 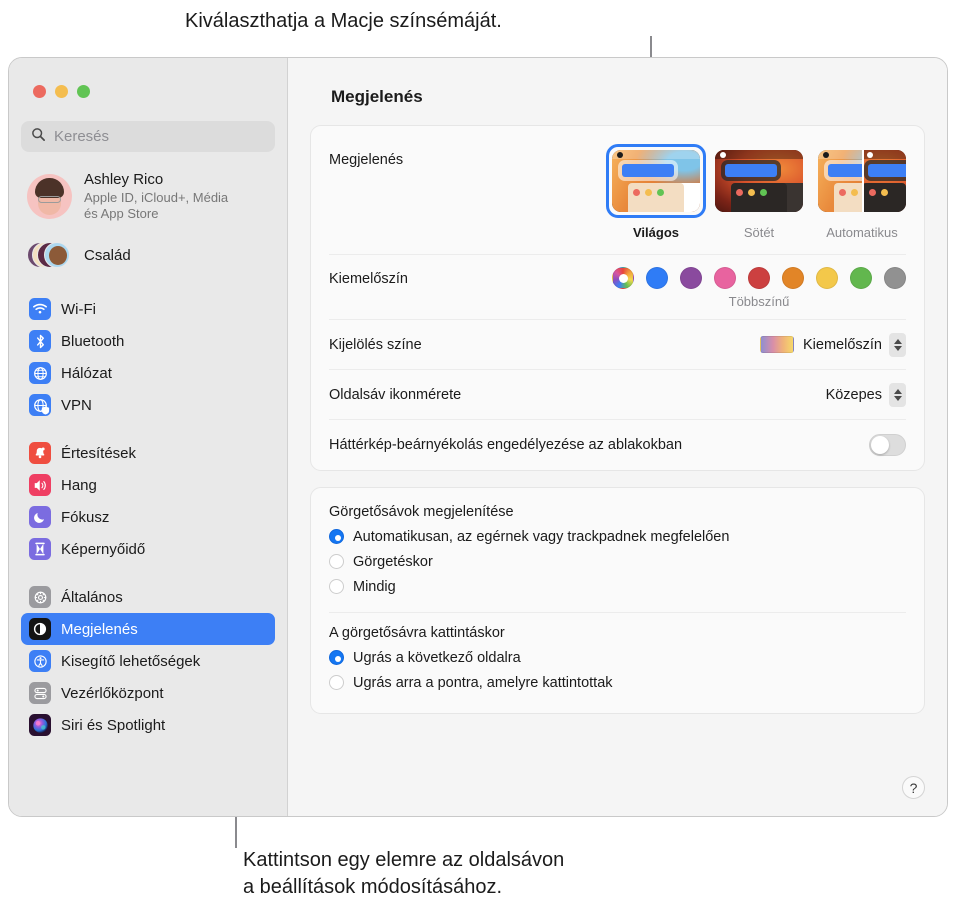 I want to click on accent-swatch-graphite, so click(x=895, y=278).